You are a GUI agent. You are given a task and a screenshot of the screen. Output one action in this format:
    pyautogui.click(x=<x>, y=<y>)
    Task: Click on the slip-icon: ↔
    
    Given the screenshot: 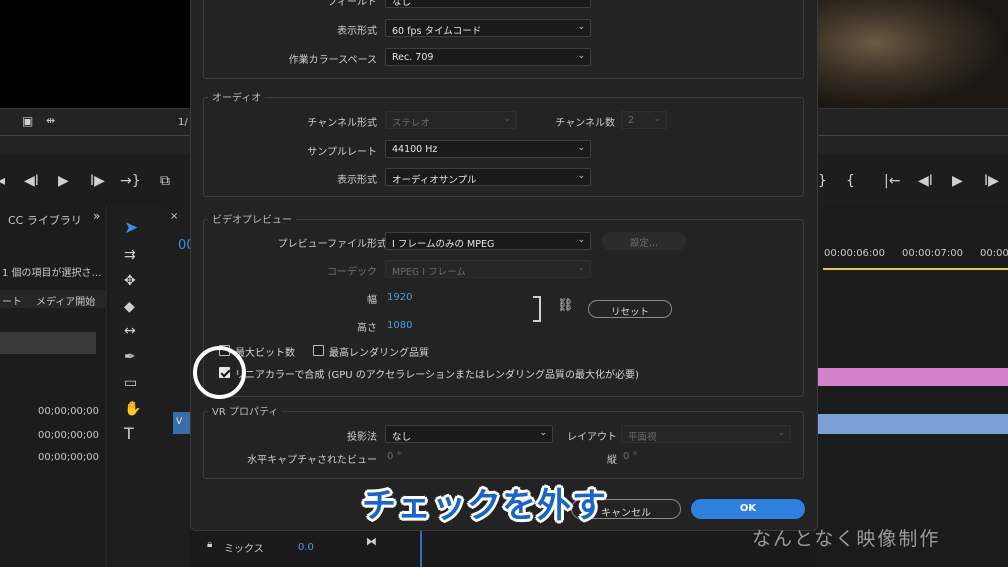 What is the action you would take?
    pyautogui.click(x=130, y=331)
    